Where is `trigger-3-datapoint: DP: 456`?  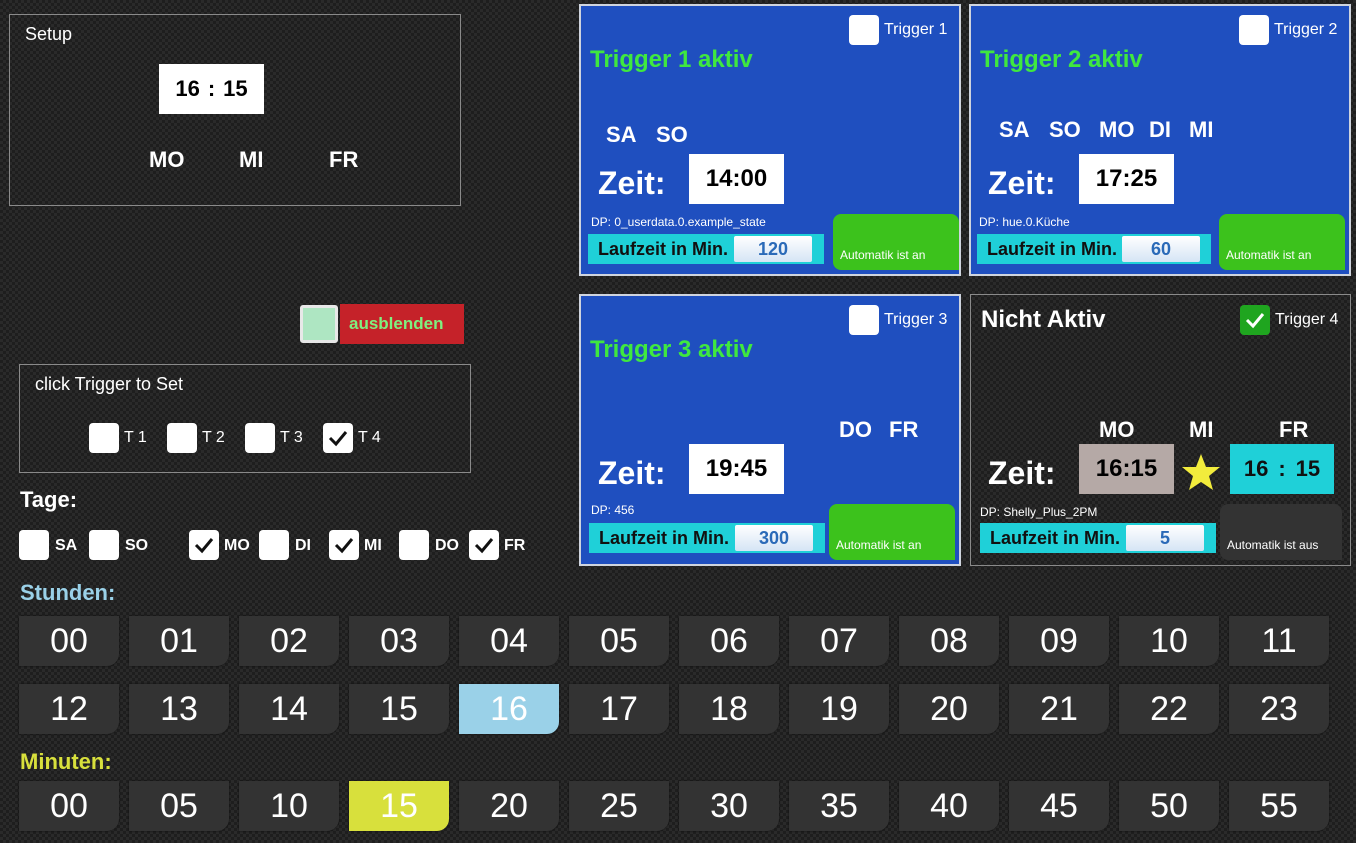 trigger-3-datapoint: DP: 456 is located at coordinates (613, 510).